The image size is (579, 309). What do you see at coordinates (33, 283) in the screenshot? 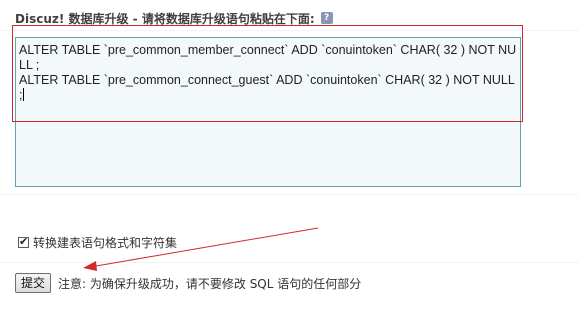
I see `submit-button: 提交` at bounding box center [33, 283].